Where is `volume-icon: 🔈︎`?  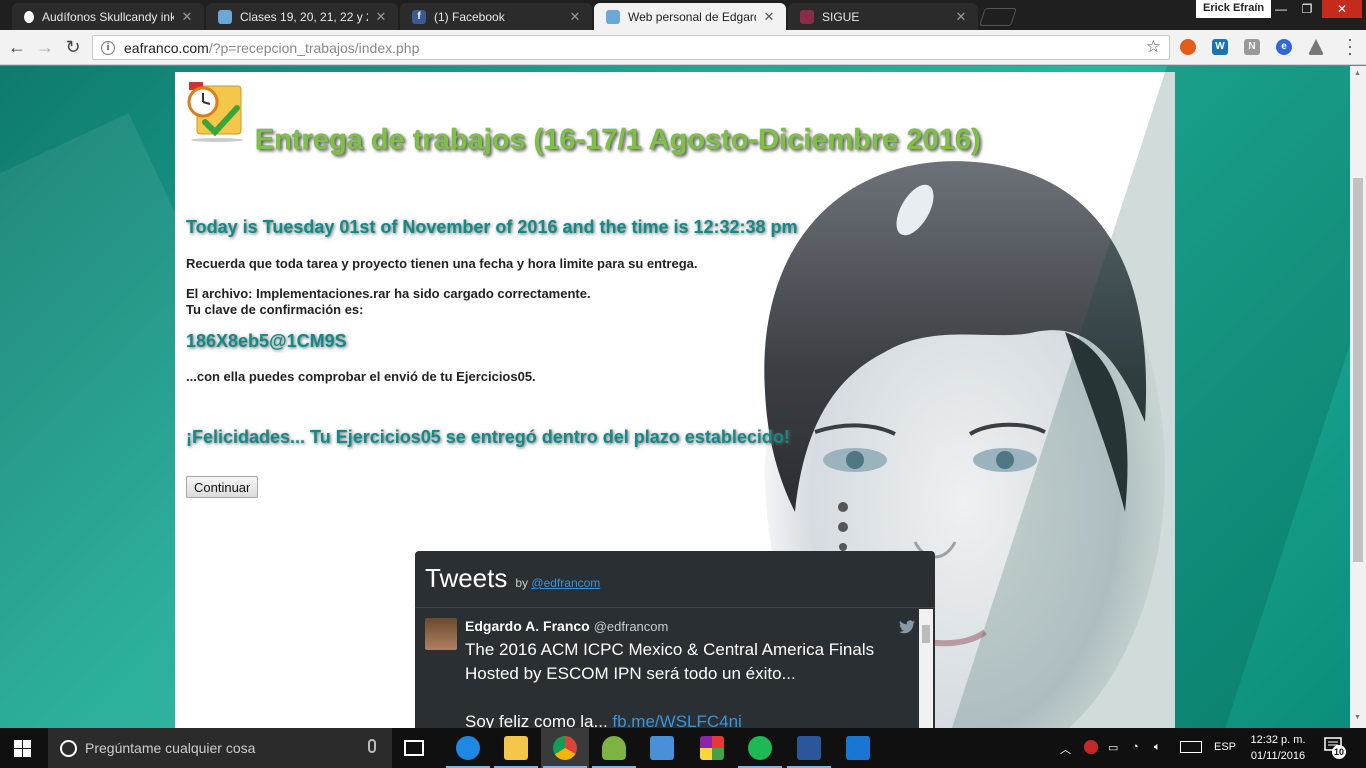
volume-icon: 🔈︎ is located at coordinates (1157, 747).